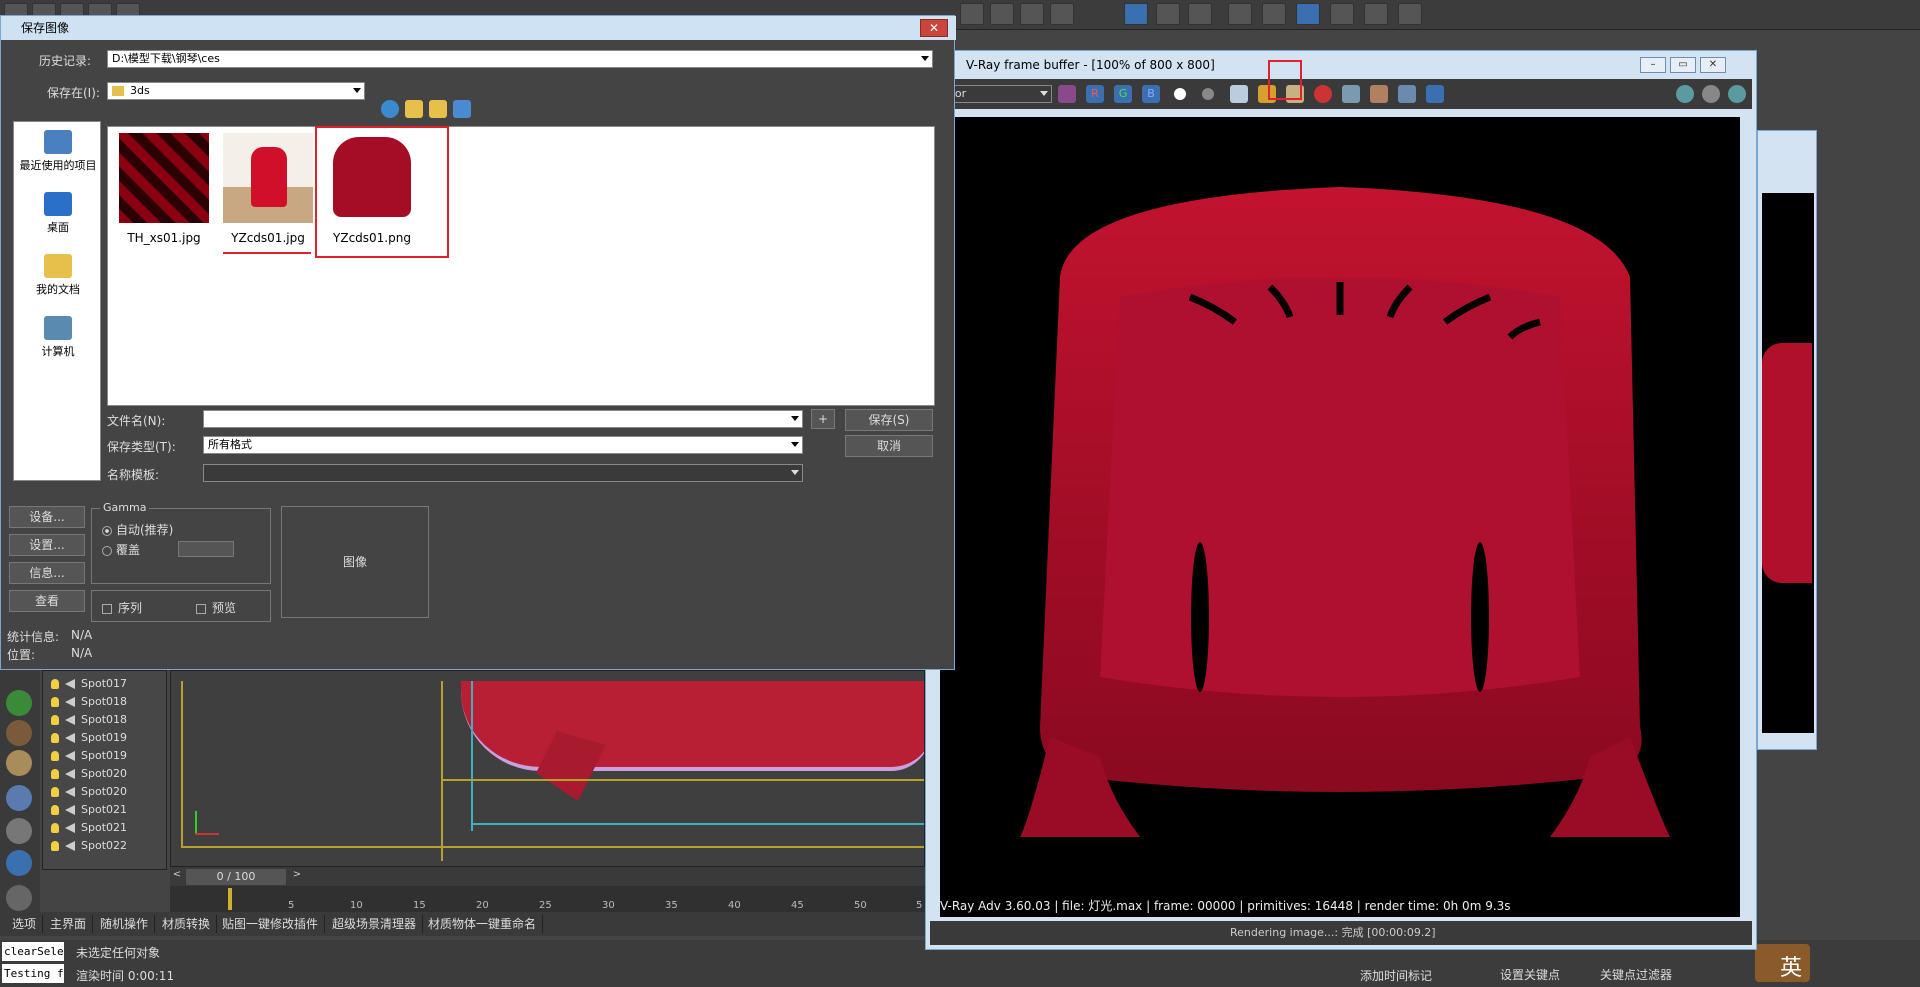 Image resolution: width=1920 pixels, height=987 pixels. I want to click on maxscript-listener-field: clearSele, so click(33, 951).